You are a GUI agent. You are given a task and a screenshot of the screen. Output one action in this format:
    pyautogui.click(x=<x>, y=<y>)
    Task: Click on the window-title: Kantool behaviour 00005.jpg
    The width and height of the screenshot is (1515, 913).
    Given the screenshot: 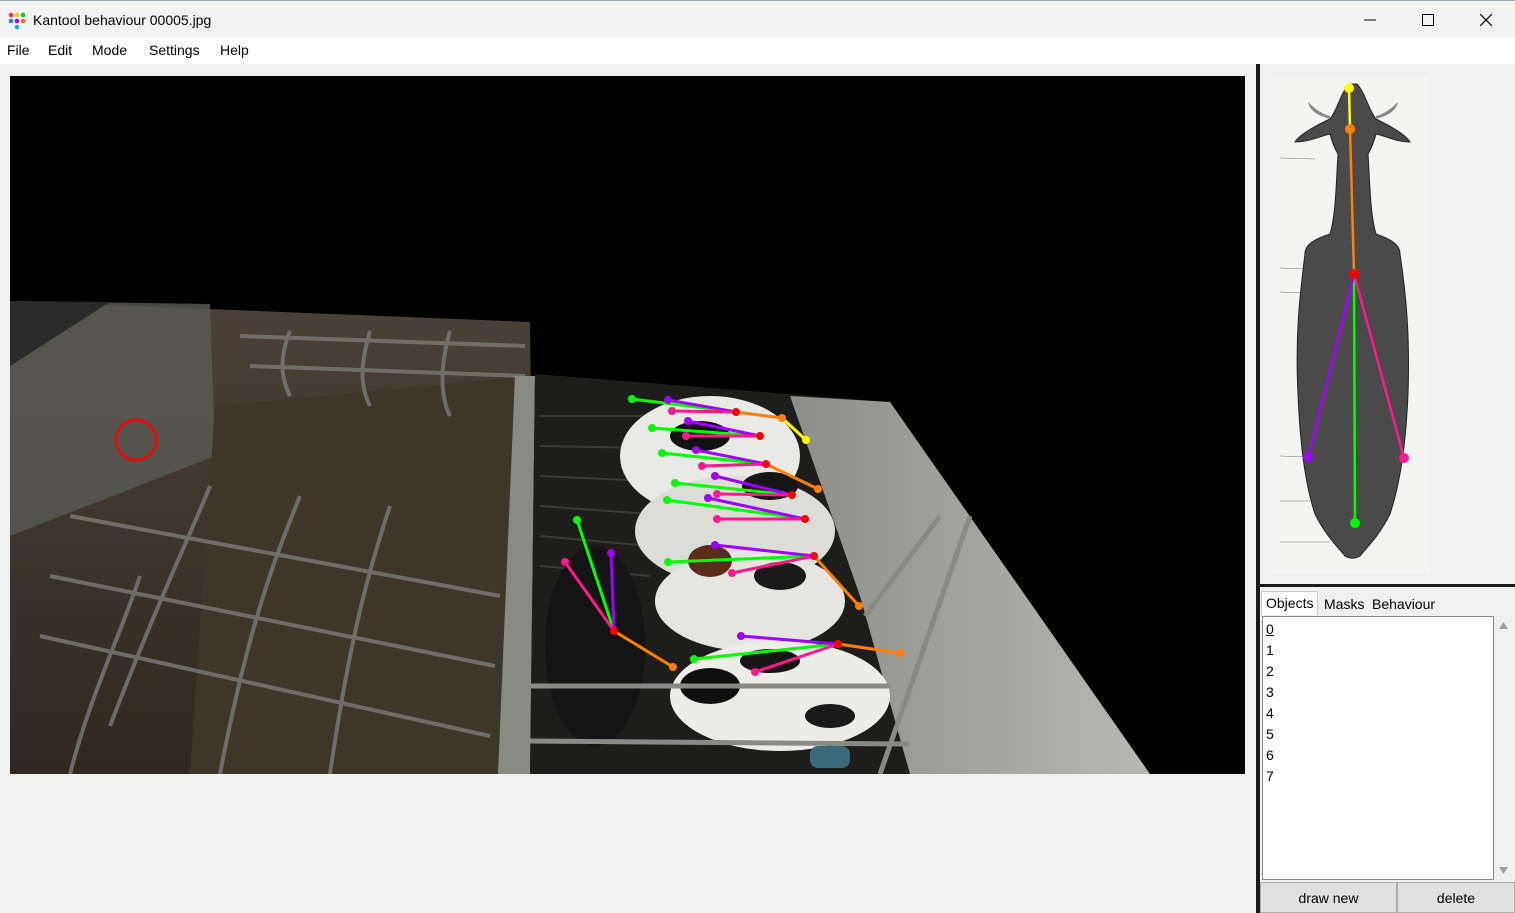 What is the action you would take?
    pyautogui.click(x=122, y=20)
    